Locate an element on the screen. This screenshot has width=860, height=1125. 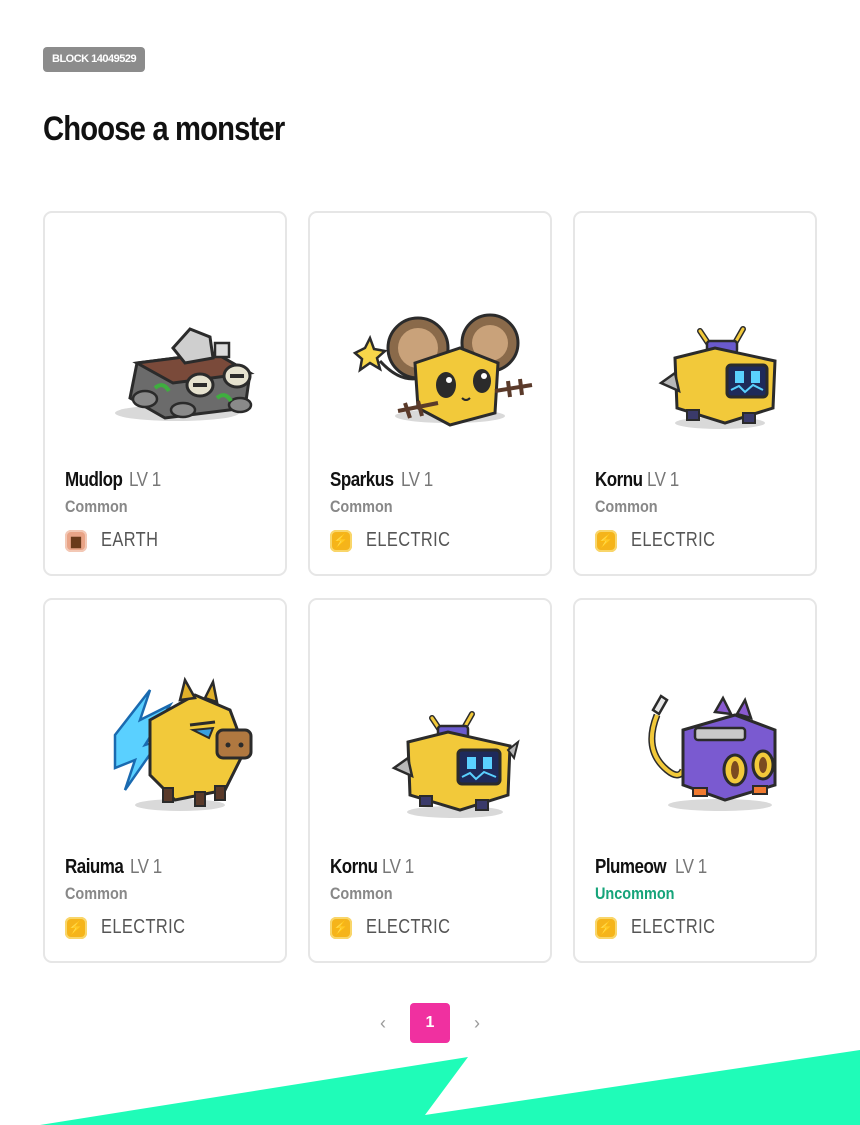
chevron-right-icon: › is located at coordinates (477, 1023).